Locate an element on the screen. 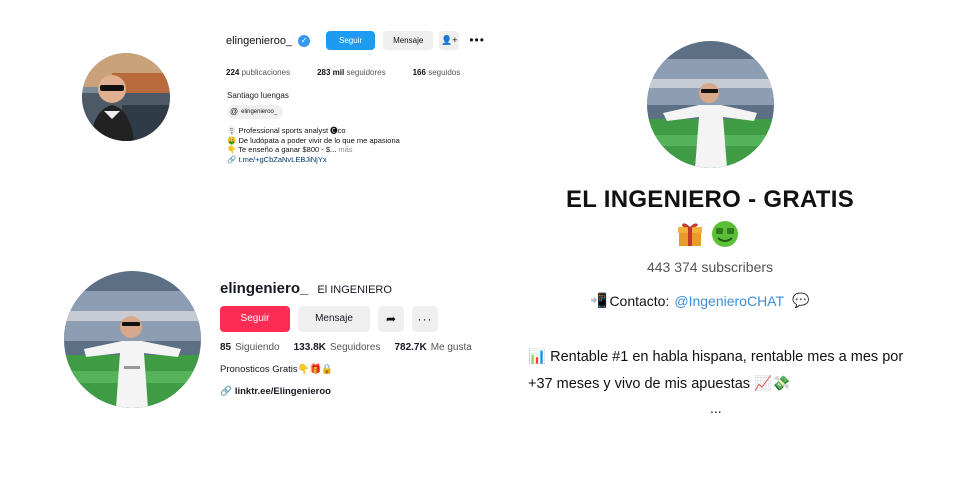 The width and height of the screenshot is (976, 484). money-wings-icon: 💸 is located at coordinates (781, 384).